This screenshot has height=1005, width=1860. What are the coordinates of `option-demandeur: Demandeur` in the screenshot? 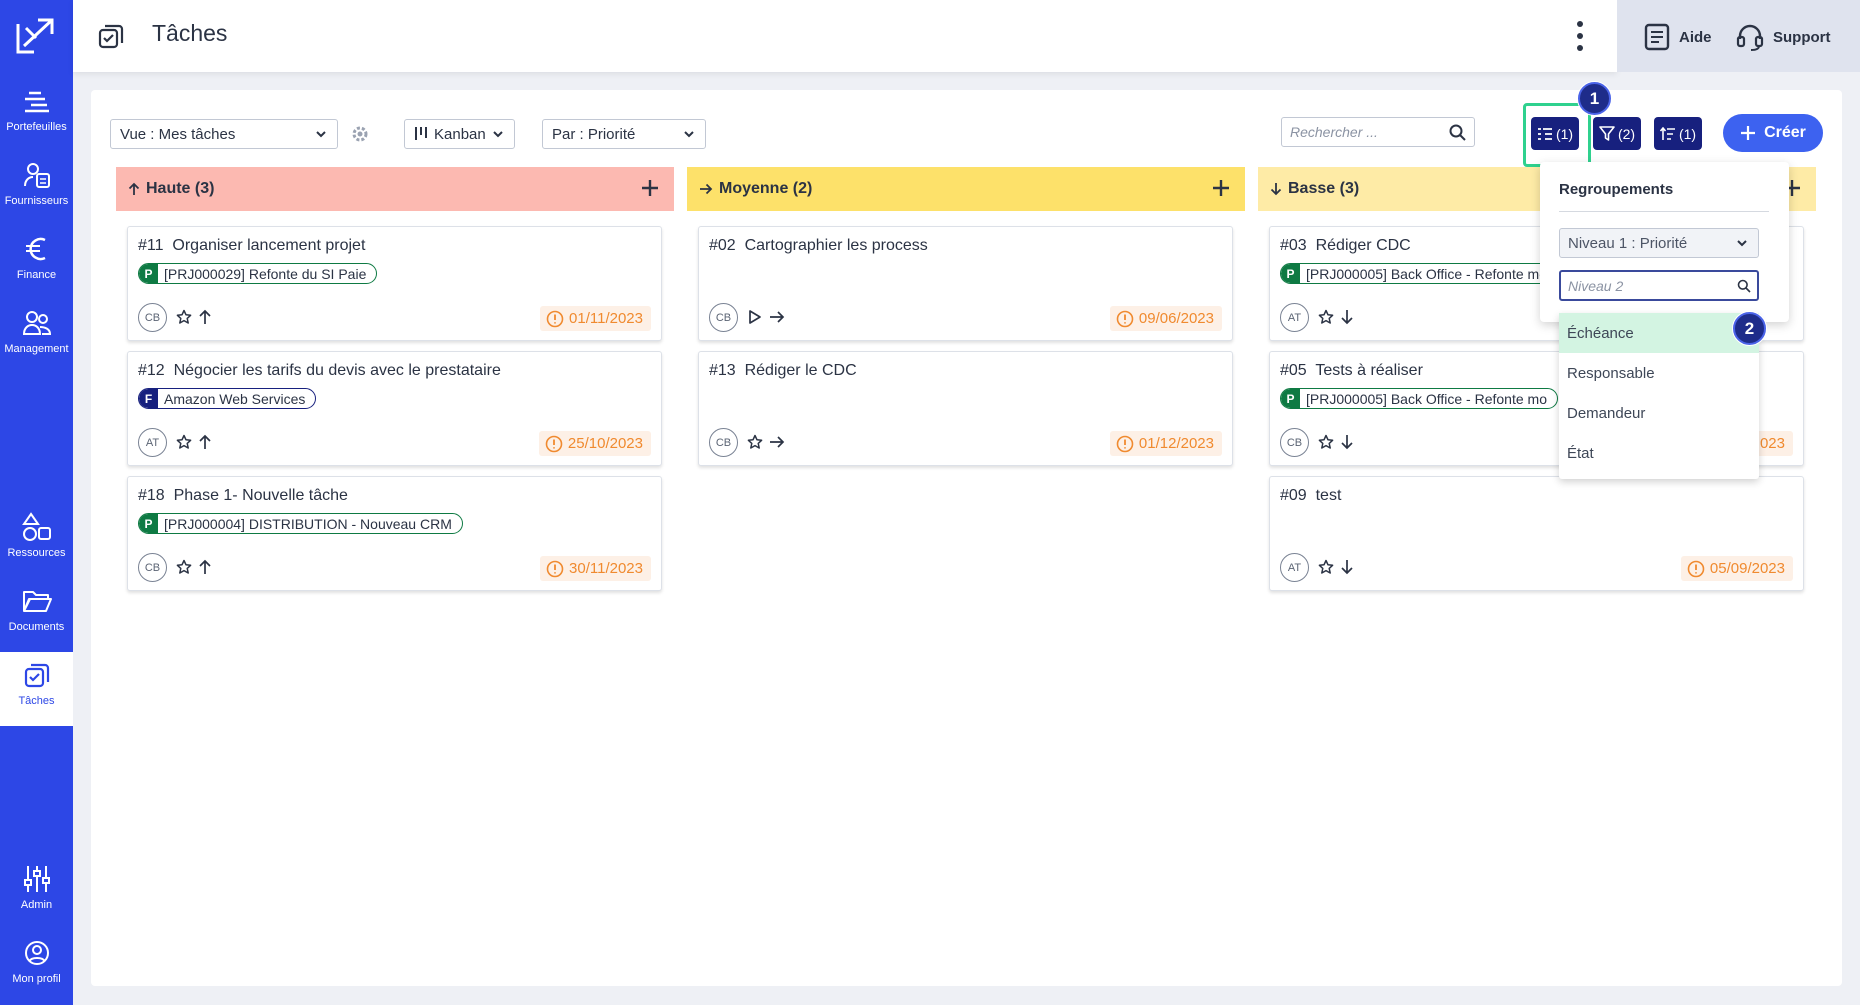 It's located at (1659, 413).